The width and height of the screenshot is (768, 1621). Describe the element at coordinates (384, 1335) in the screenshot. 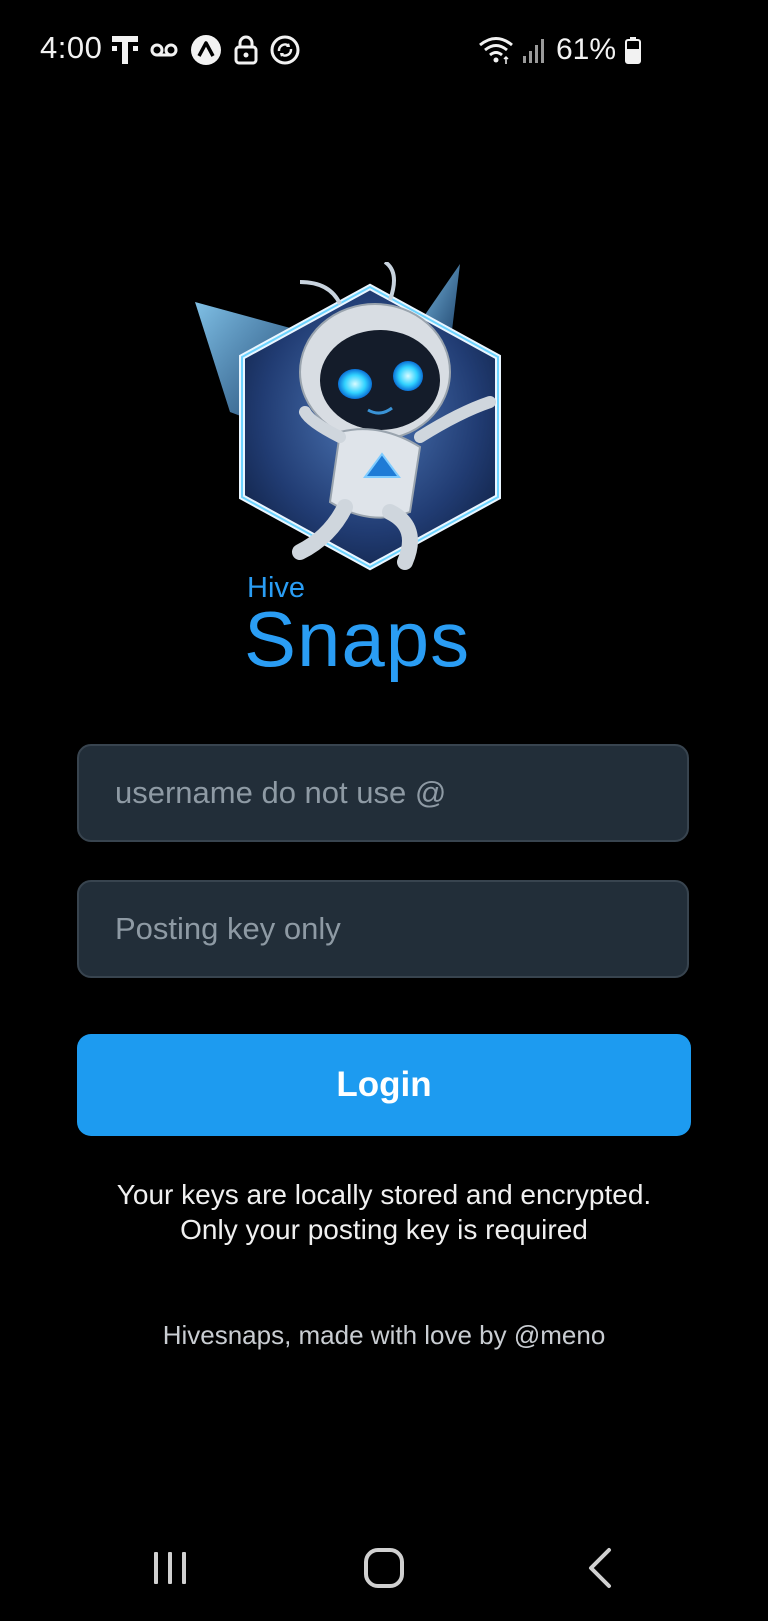

I see `footer-credit: Hivesnaps, made with love by @meno` at that location.